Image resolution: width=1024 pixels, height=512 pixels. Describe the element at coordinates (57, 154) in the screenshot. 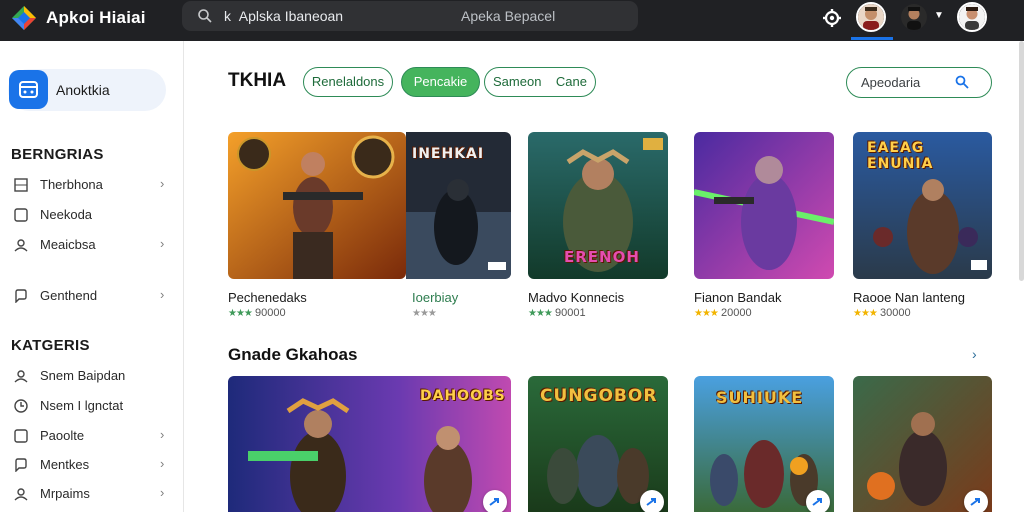

I see `sidebar-heading: BERNGRIAS` at that location.